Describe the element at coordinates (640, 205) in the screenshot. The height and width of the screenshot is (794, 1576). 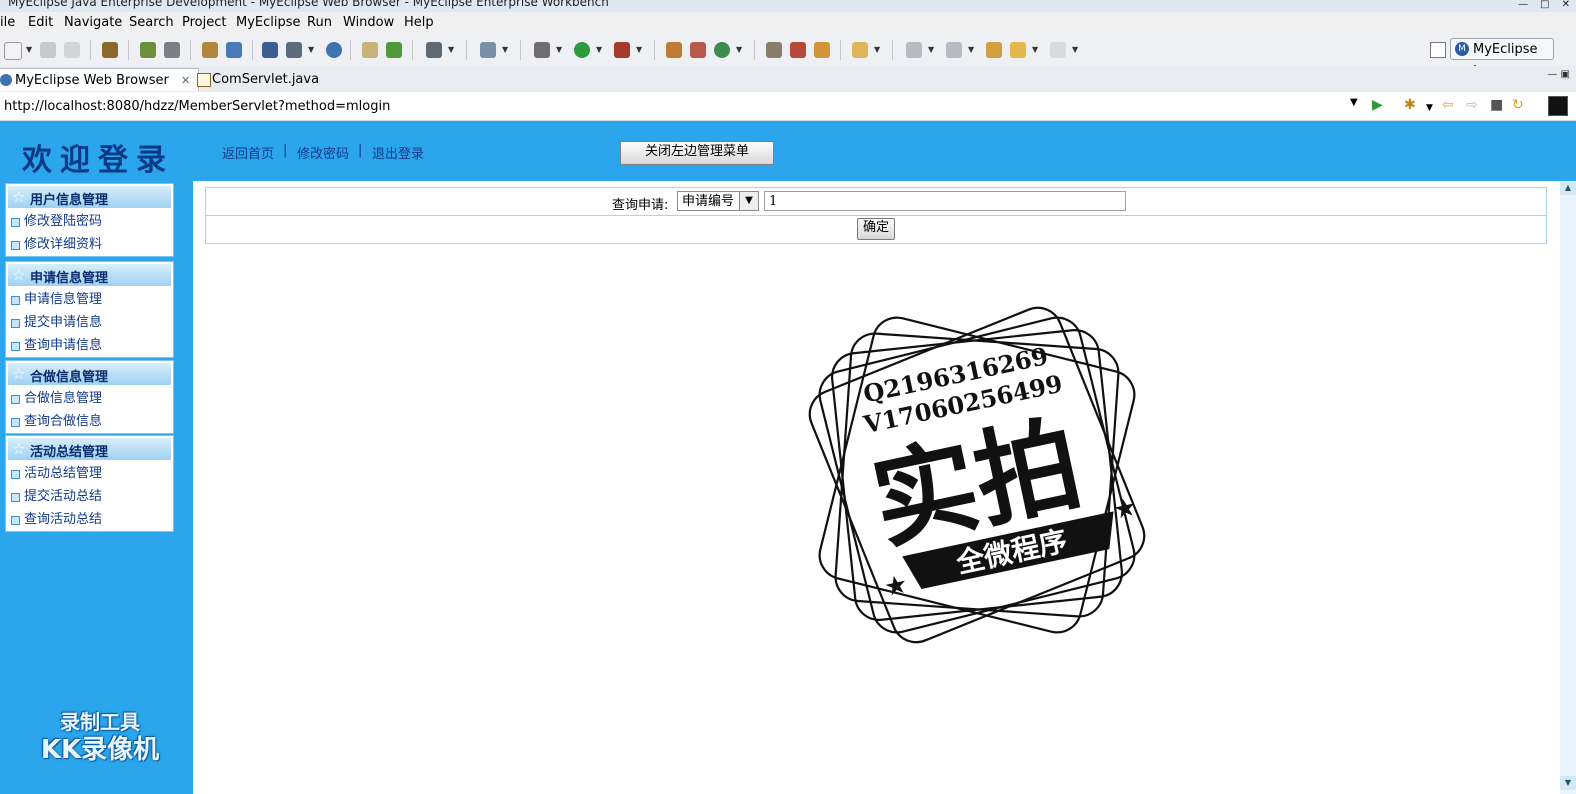
I see `query-label: 查询申请:` at that location.